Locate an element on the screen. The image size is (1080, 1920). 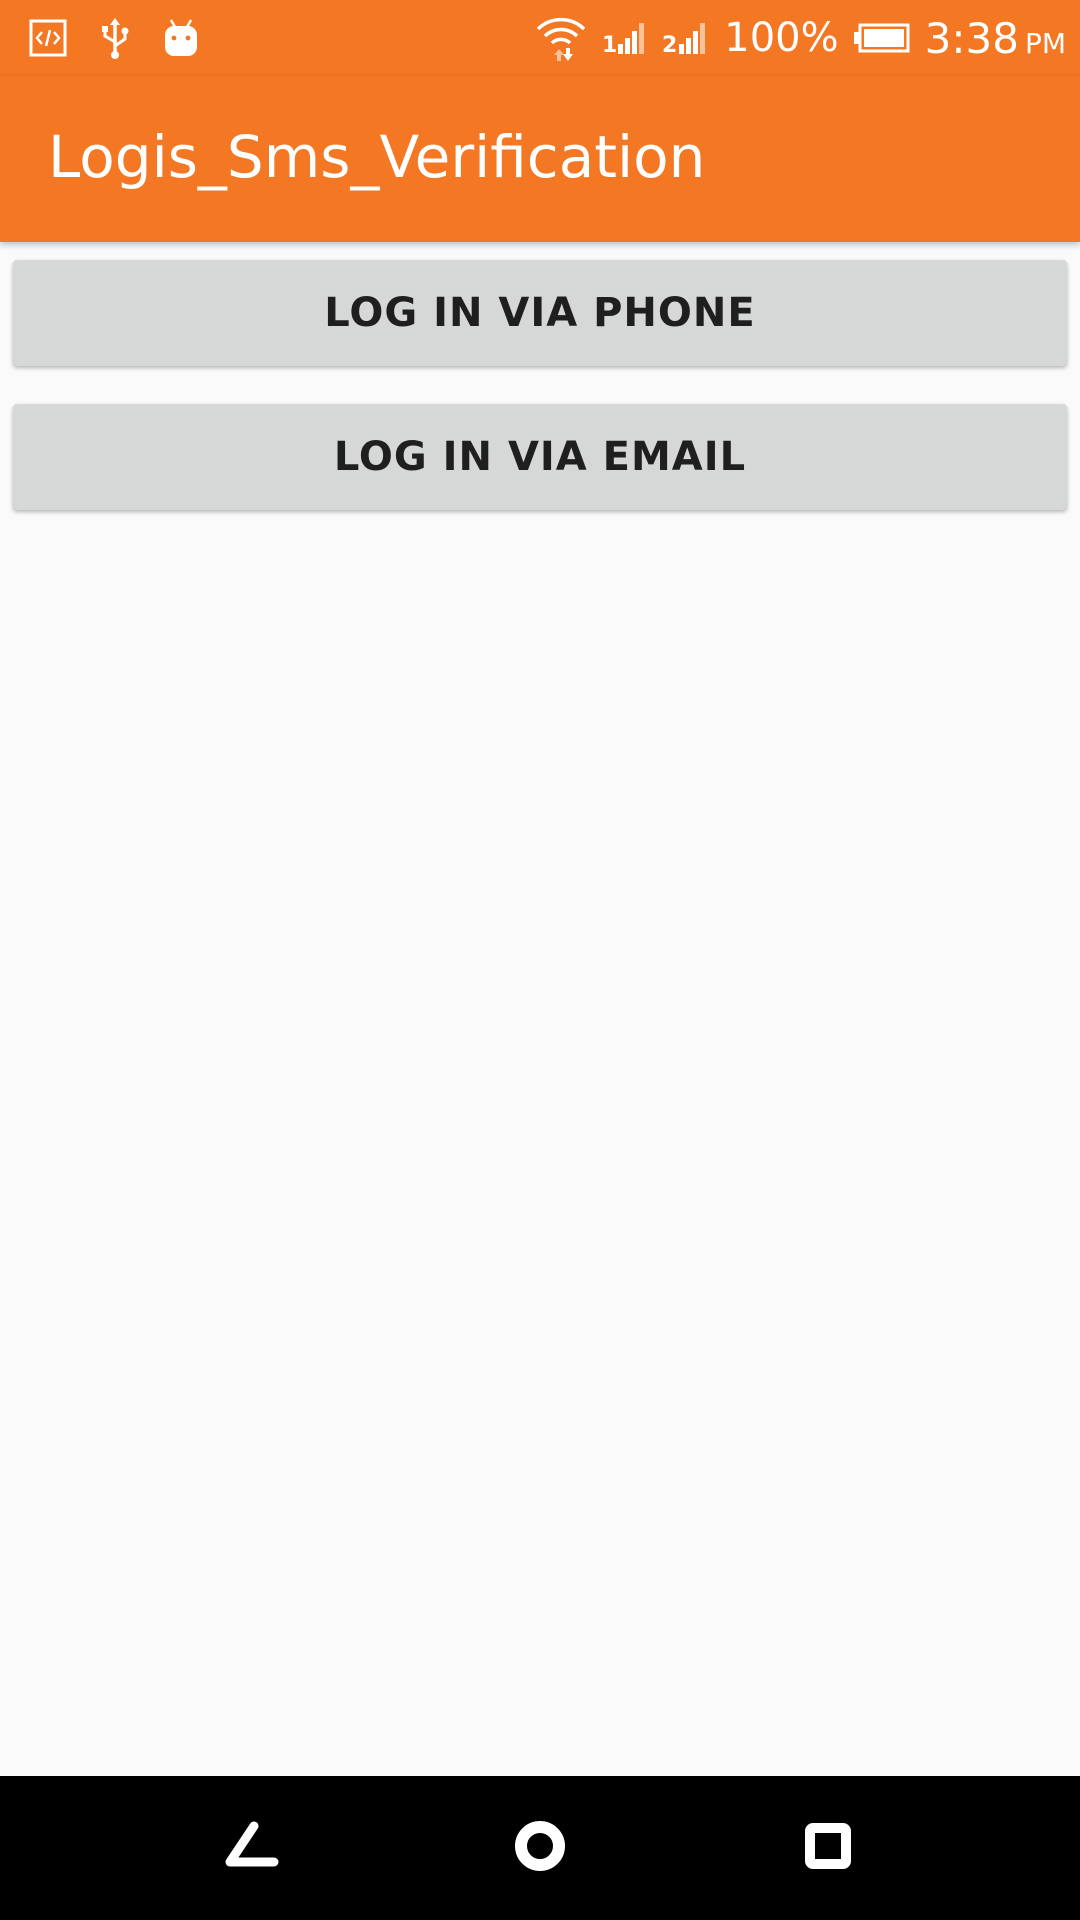
clock-time: 3:38 is located at coordinates (971, 38).